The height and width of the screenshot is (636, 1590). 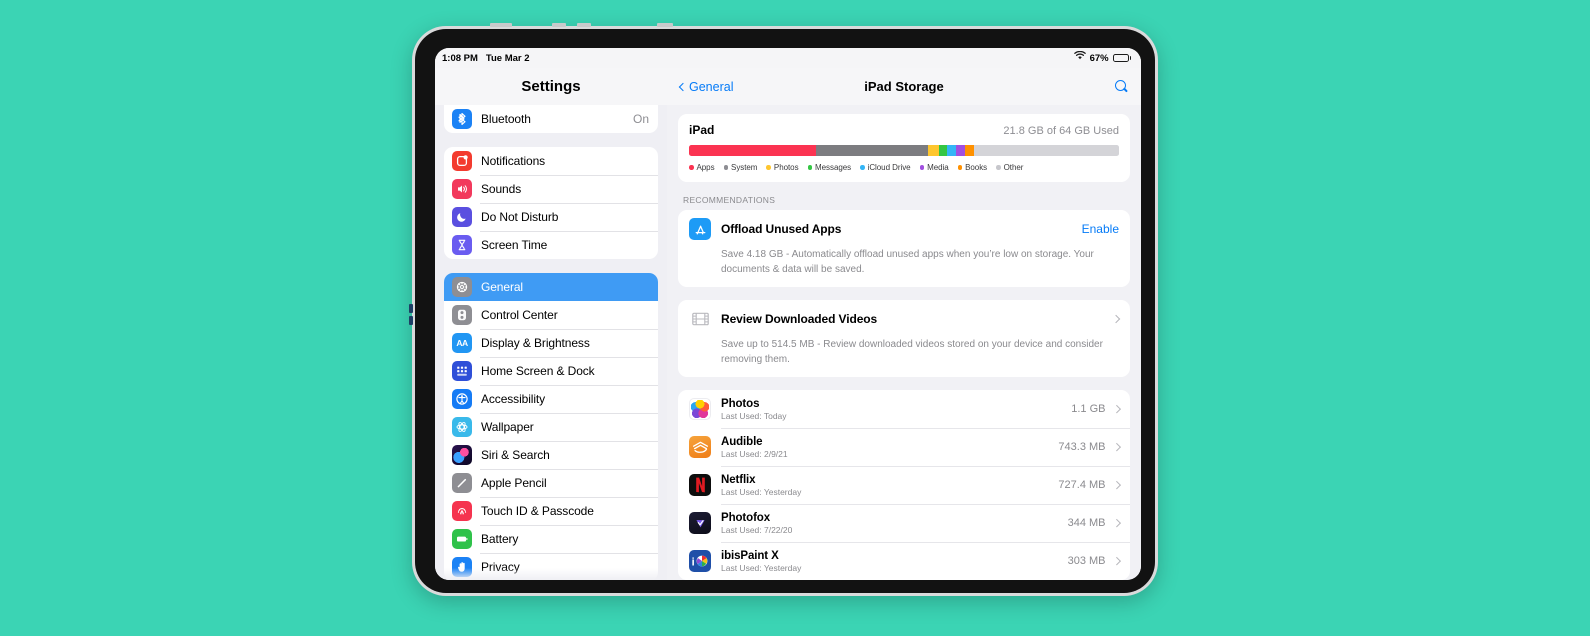 I want to click on app-text-block: Photos Last Used: Today, so click(x=754, y=409).